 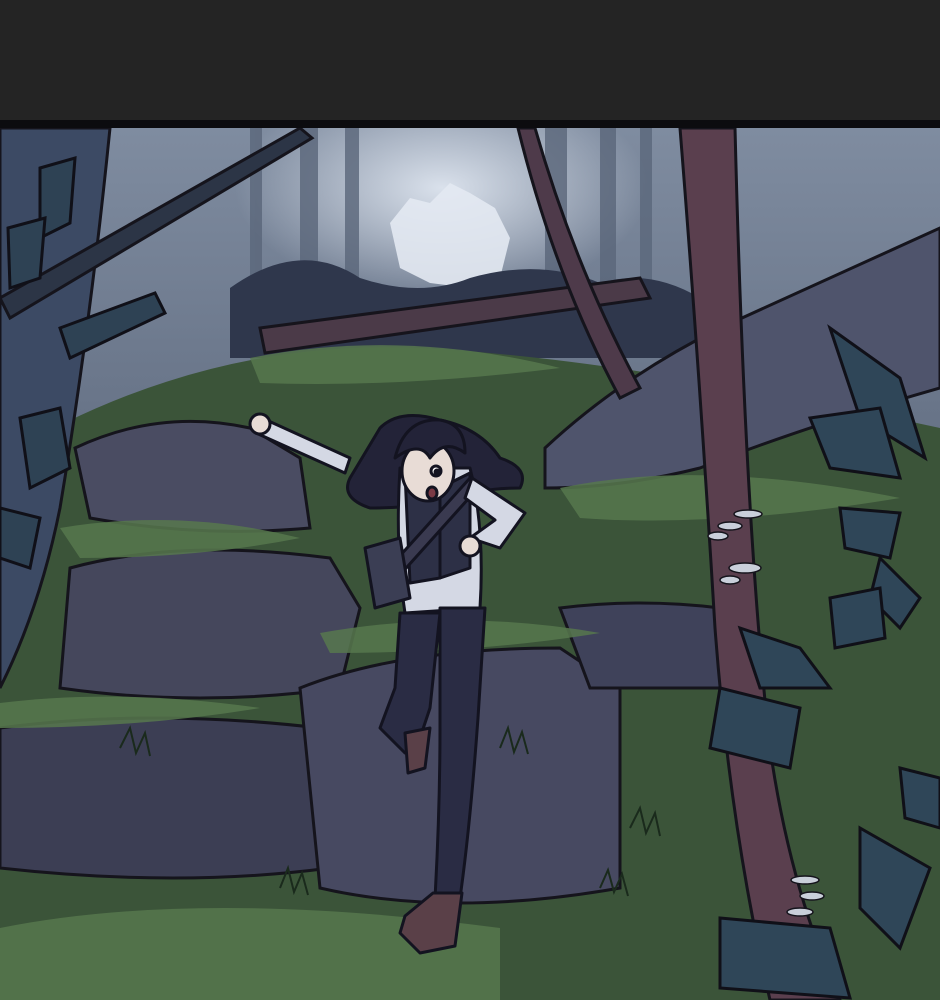 I want to click on girl-left-fist, so click(x=260, y=424).